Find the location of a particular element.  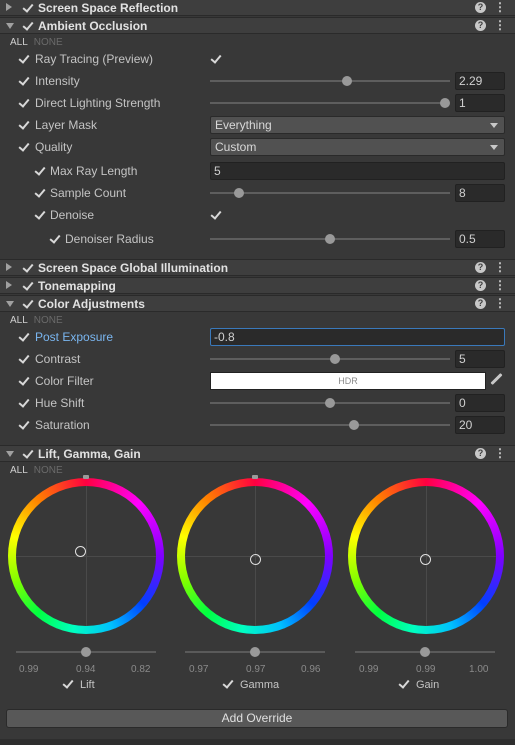

max-ray-length-field: 5 is located at coordinates (357, 171).